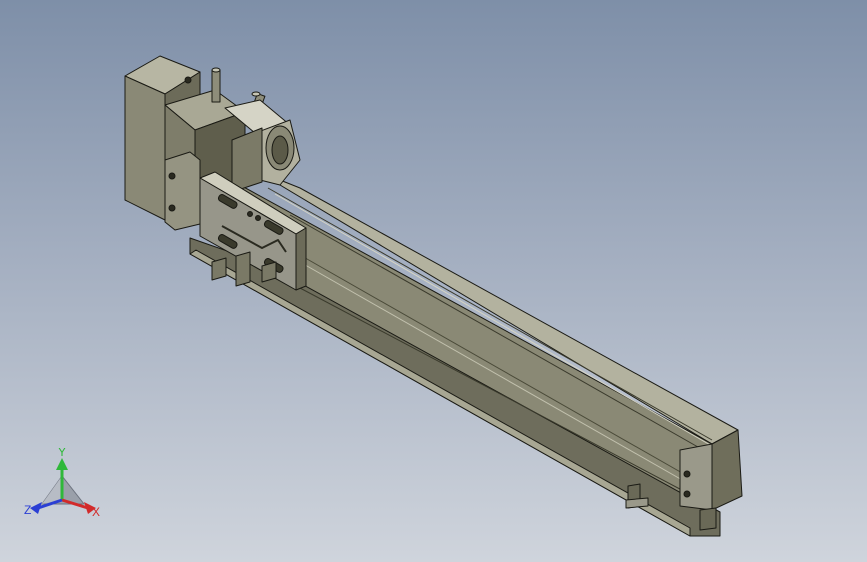  I want to click on x-axis-label: X, so click(96, 512).